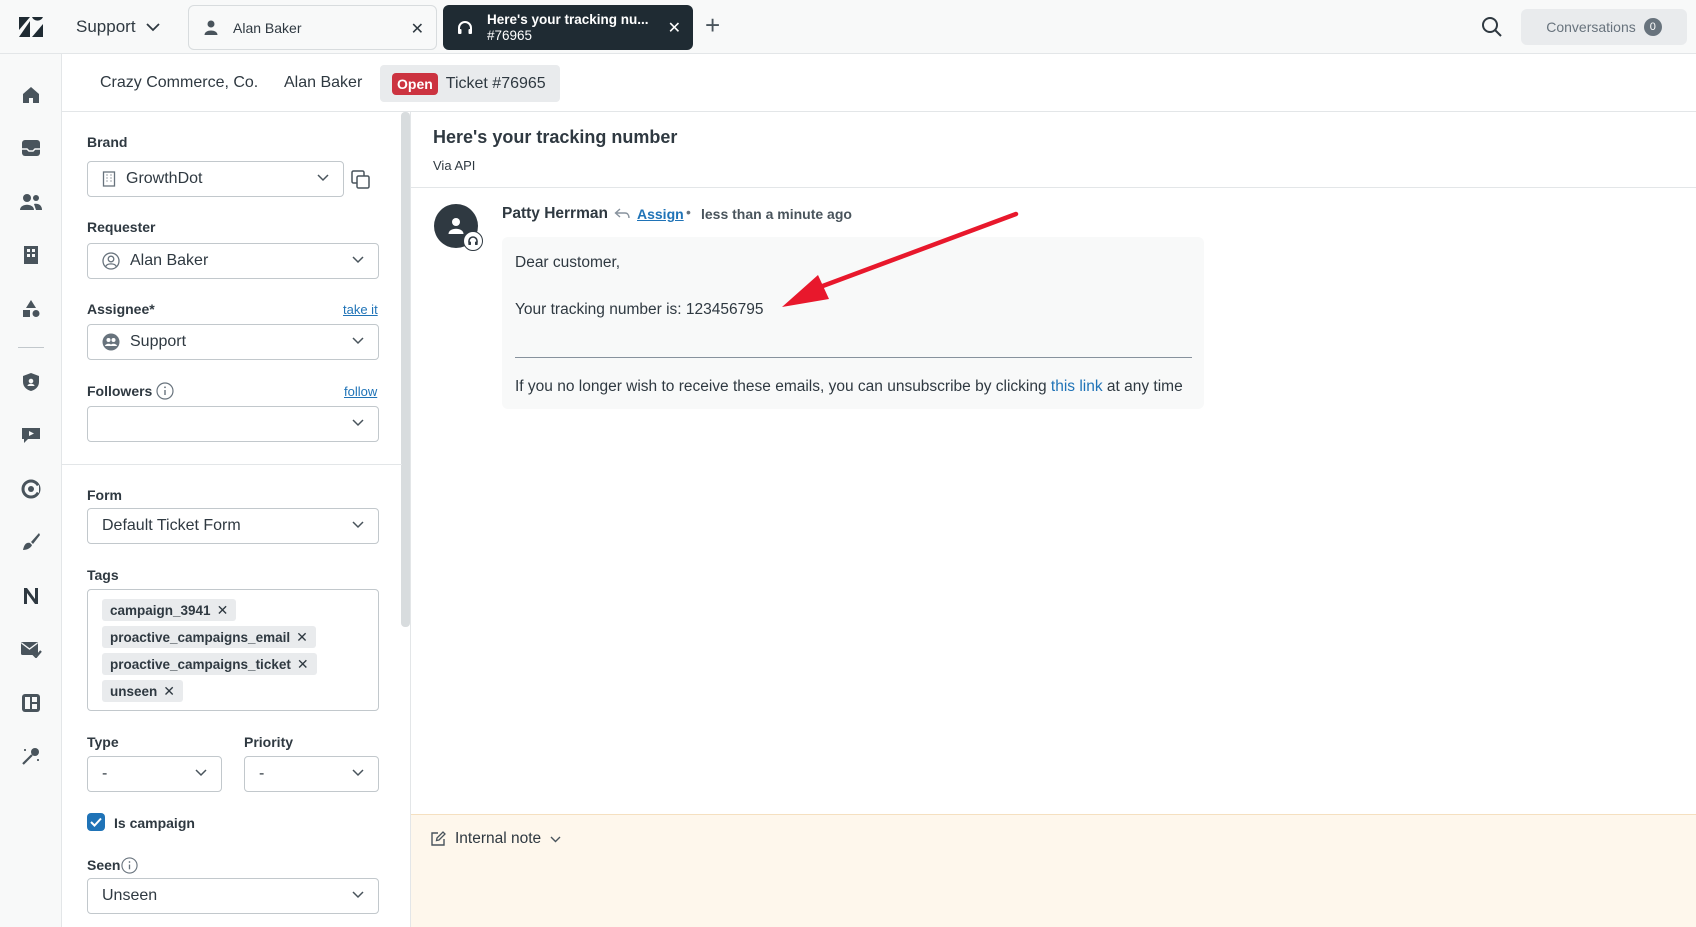 Image resolution: width=1696 pixels, height=927 pixels. I want to click on home-icon, so click(31, 95).